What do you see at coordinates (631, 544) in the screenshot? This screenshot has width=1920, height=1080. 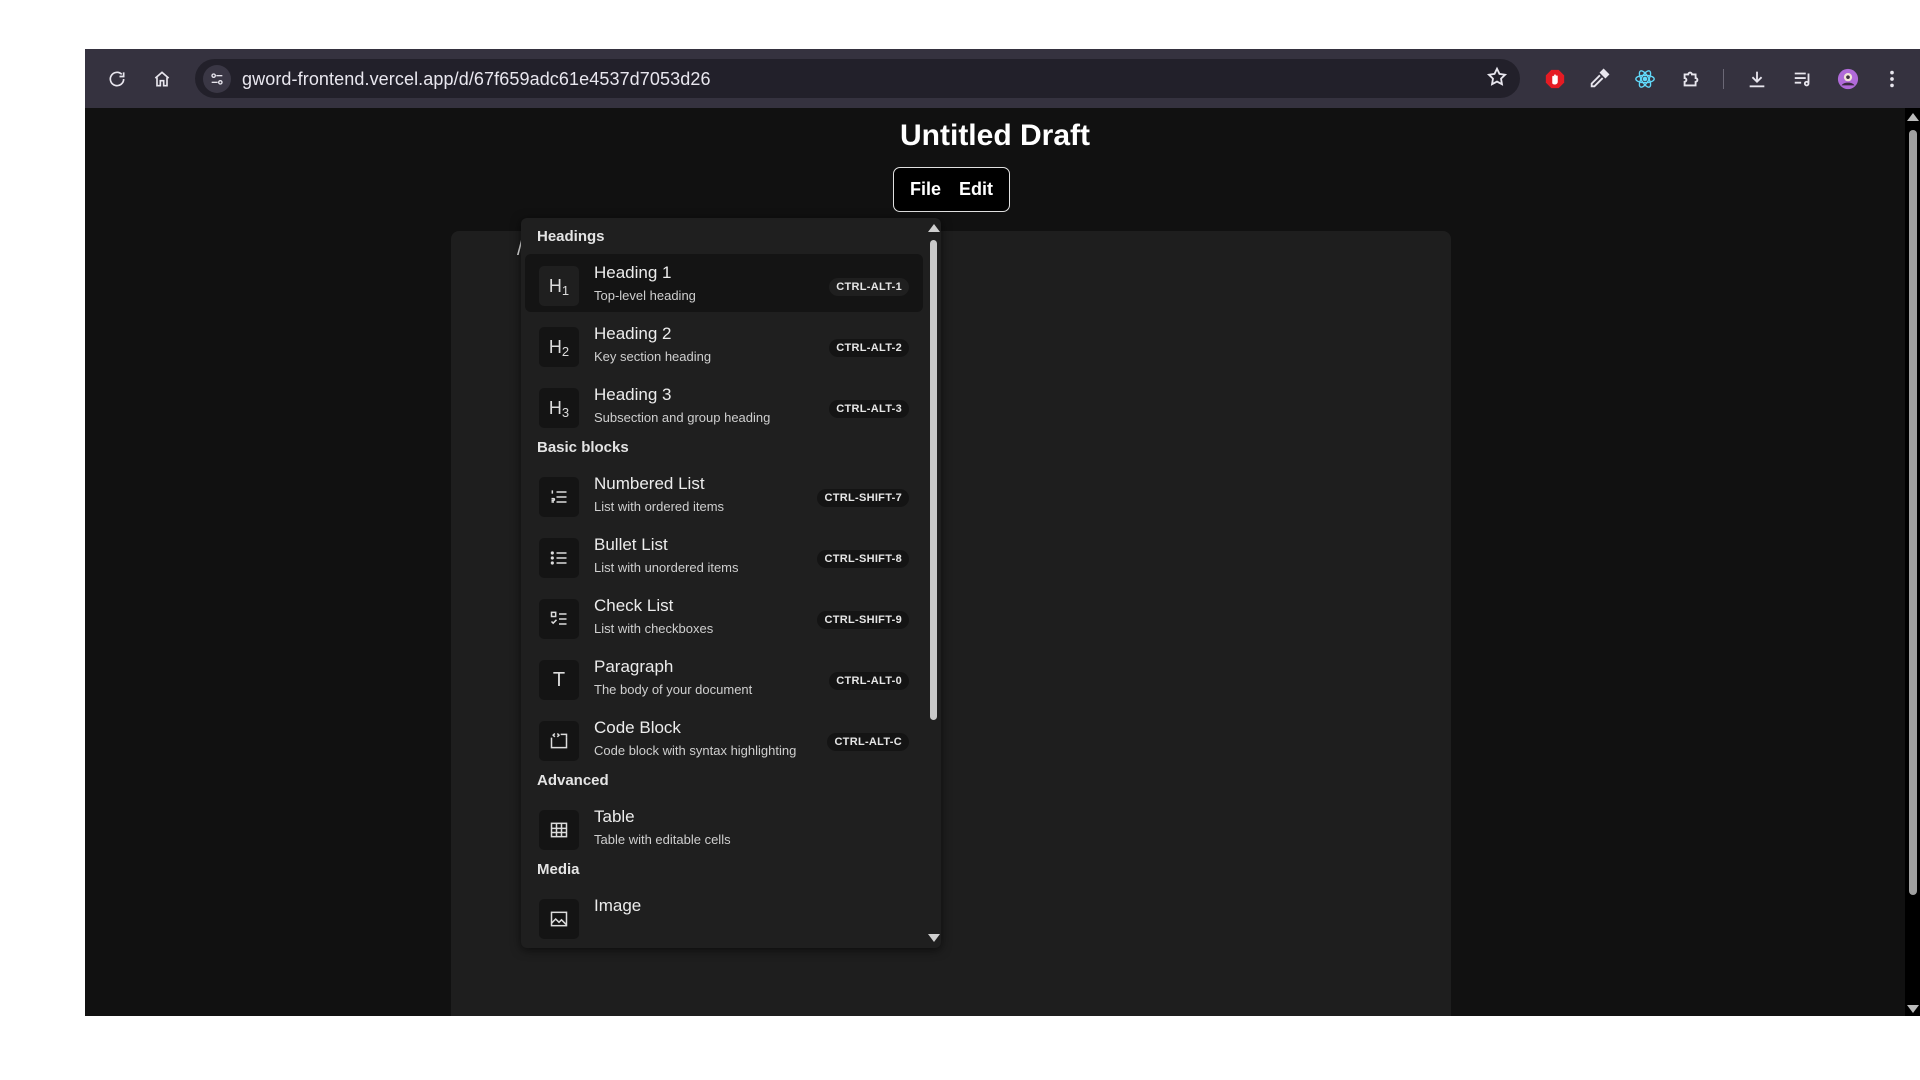 I see `menu-item-title: Bullet List` at bounding box center [631, 544].